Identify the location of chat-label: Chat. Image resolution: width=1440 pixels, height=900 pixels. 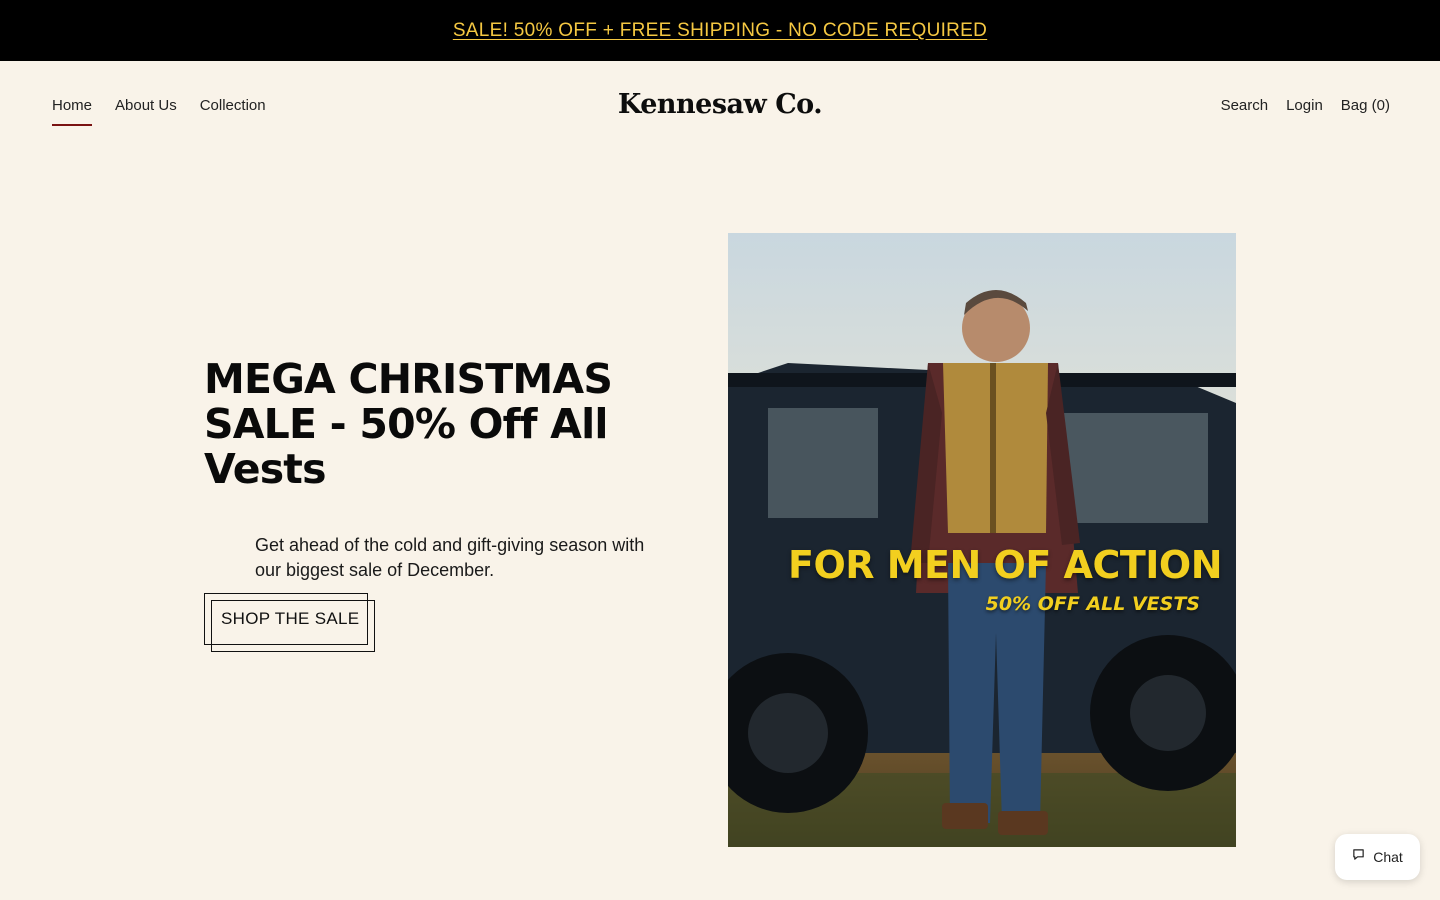
(1388, 857).